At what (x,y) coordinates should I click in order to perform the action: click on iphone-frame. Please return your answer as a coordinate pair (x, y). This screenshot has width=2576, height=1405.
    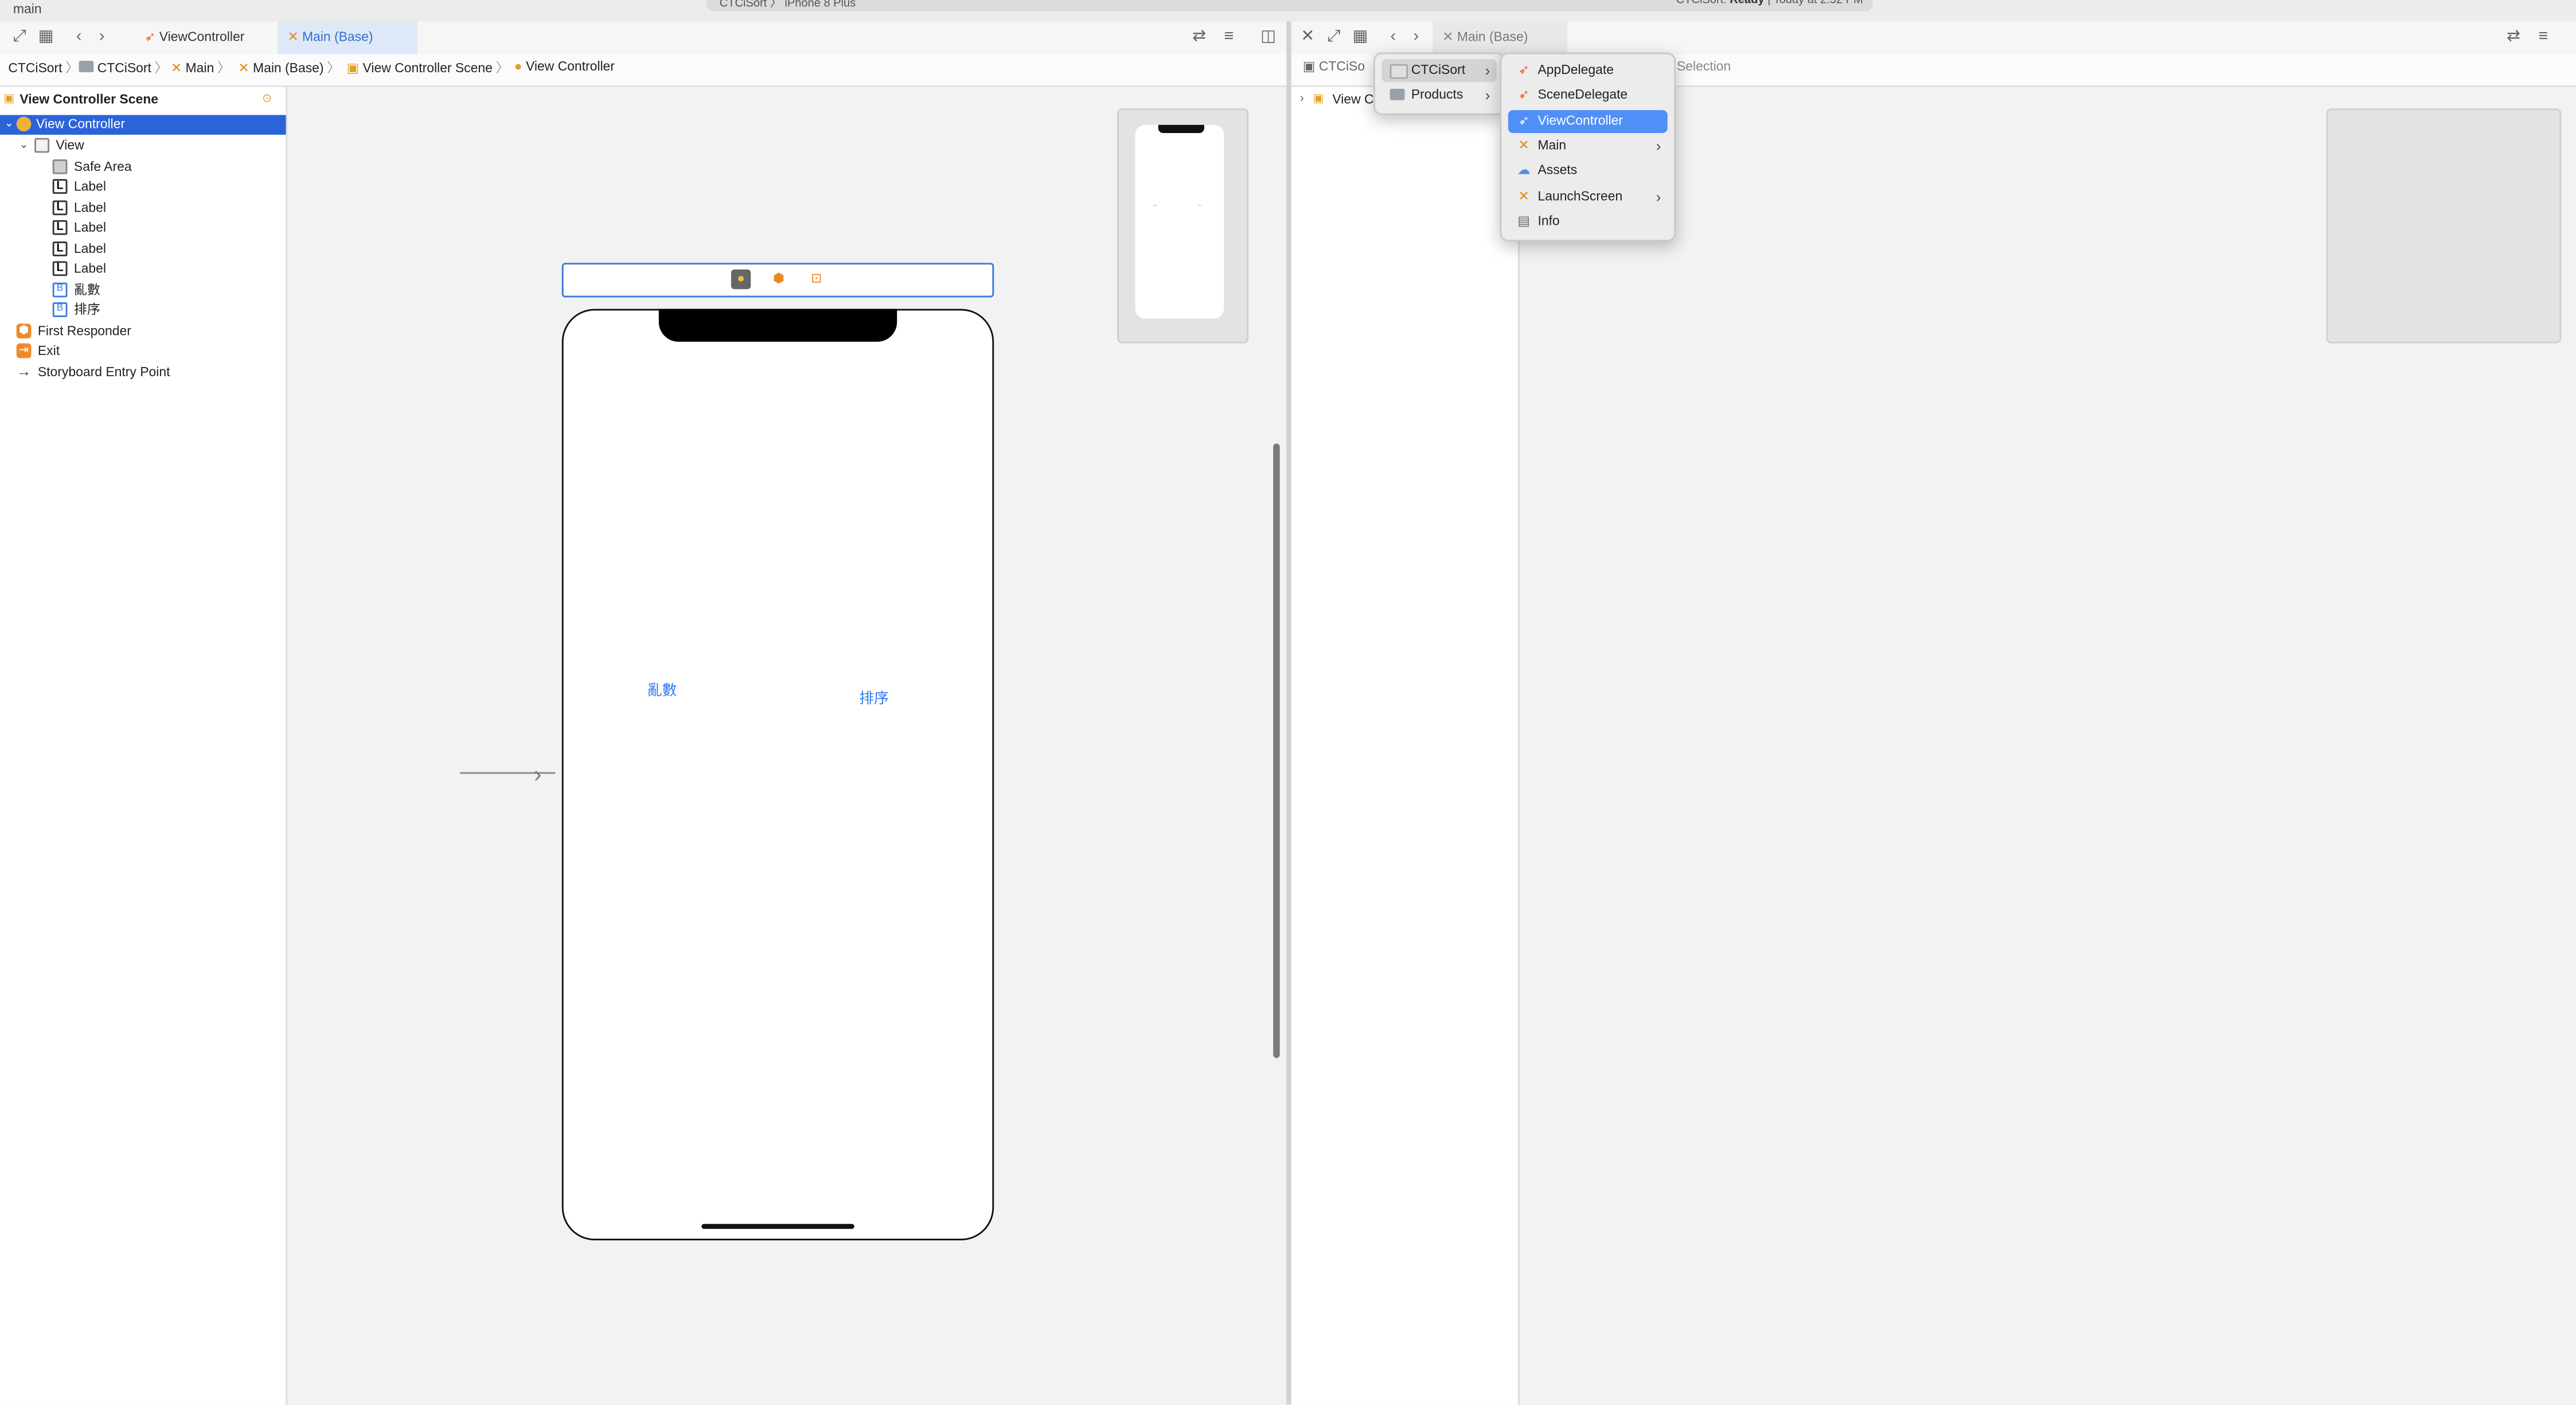
    Looking at the image, I should click on (778, 774).